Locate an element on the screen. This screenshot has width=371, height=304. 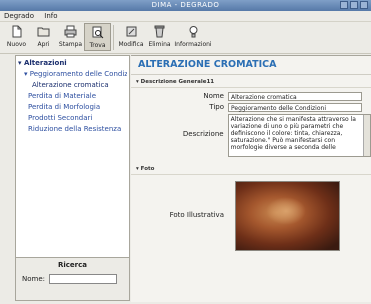
window-title: DIMA - DEGRADO is located at coordinates (185, 5).